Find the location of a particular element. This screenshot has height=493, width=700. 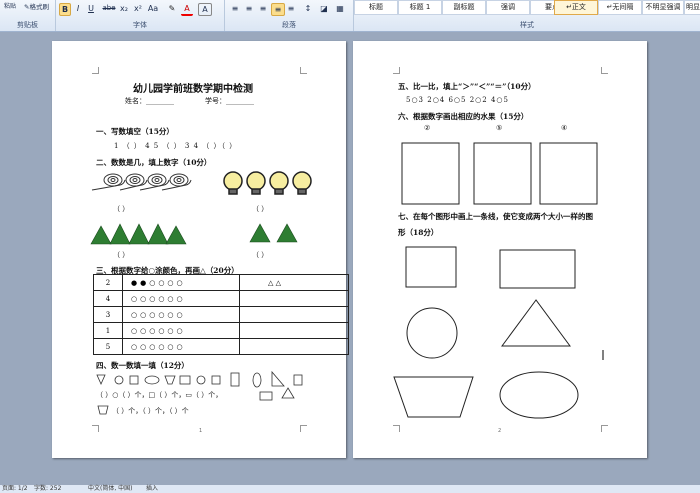

ellipse-shape is located at coordinates (539, 395).